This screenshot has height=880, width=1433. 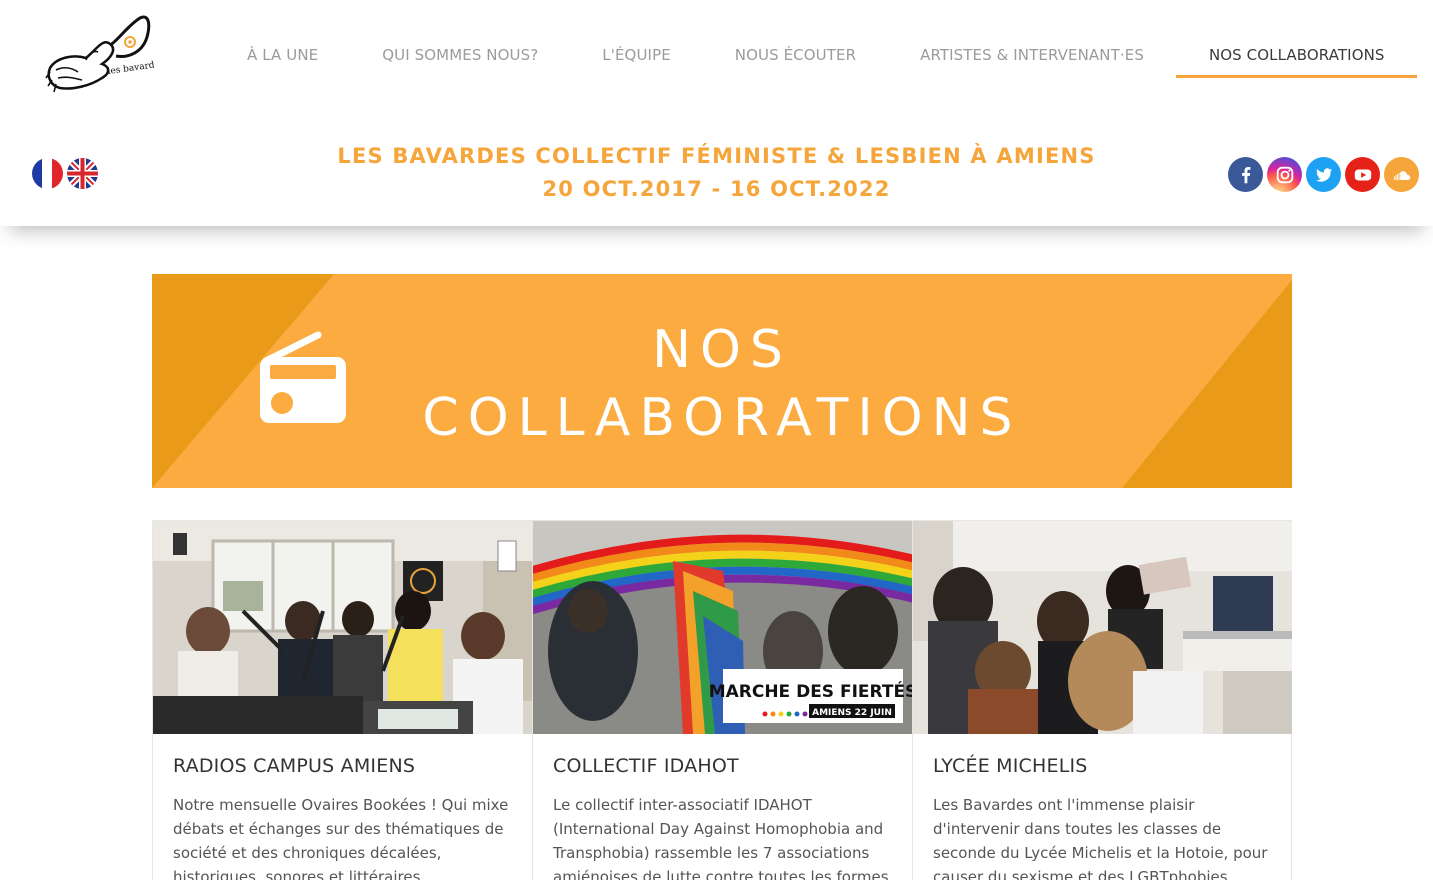 What do you see at coordinates (1102, 627) in the screenshot?
I see `card-image-classroom` at bounding box center [1102, 627].